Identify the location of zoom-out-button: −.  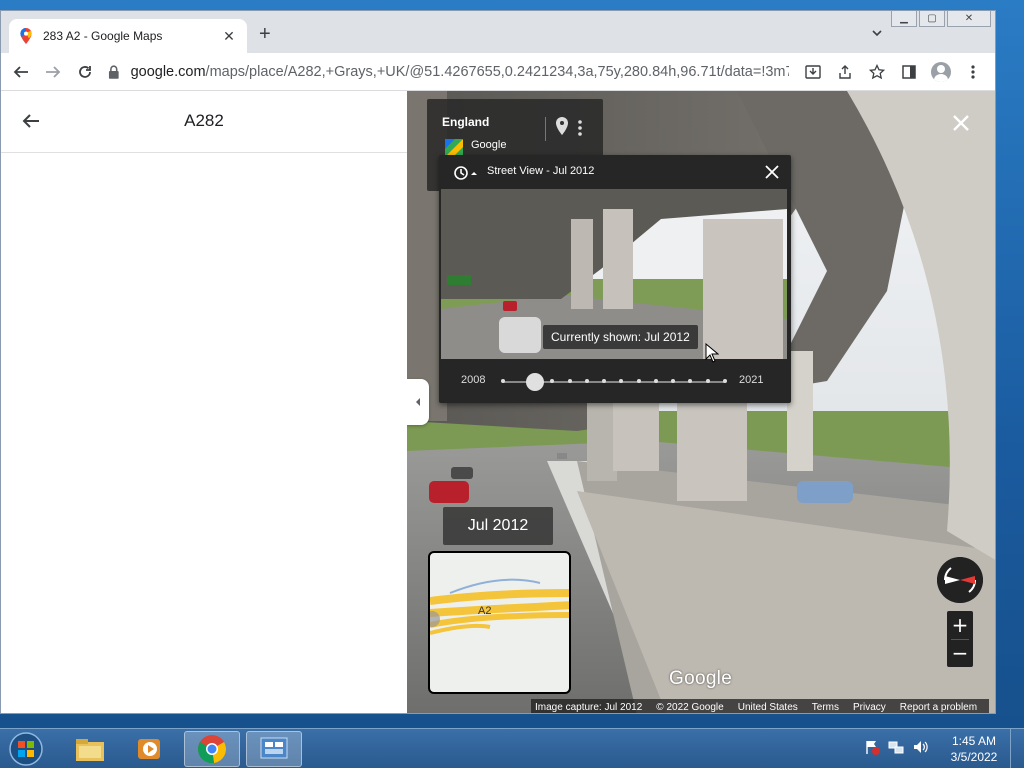
(960, 653).